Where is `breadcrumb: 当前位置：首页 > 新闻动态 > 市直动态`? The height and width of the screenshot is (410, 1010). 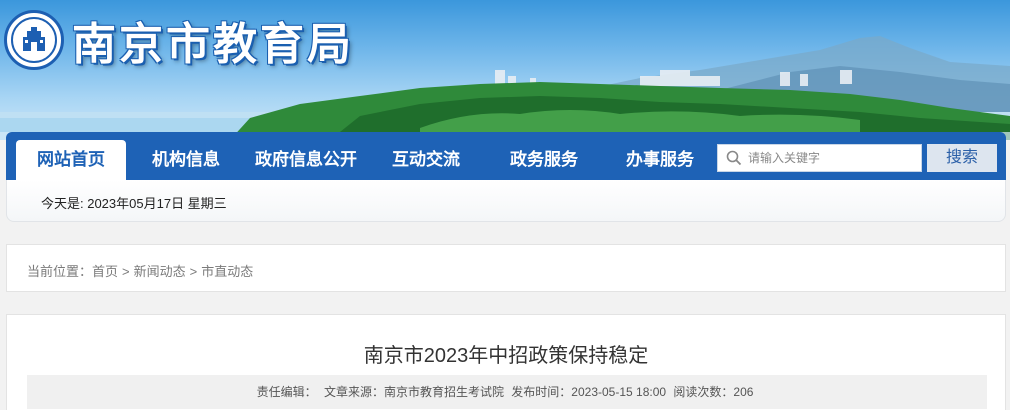
breadcrumb: 当前位置：首页 > 新闻动态 > 市直动态 is located at coordinates (140, 270).